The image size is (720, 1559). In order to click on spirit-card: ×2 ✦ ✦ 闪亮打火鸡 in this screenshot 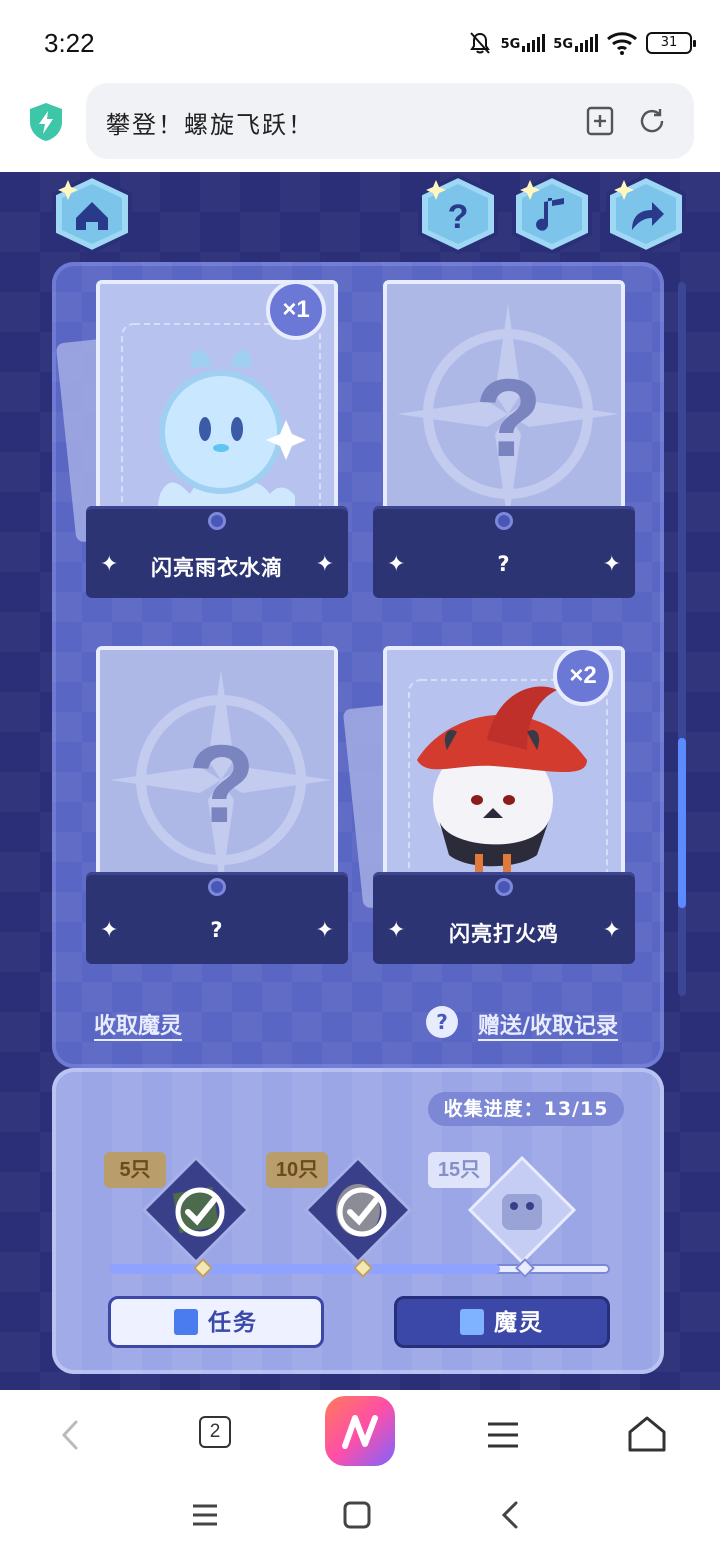, I will do `click(488, 807)`.